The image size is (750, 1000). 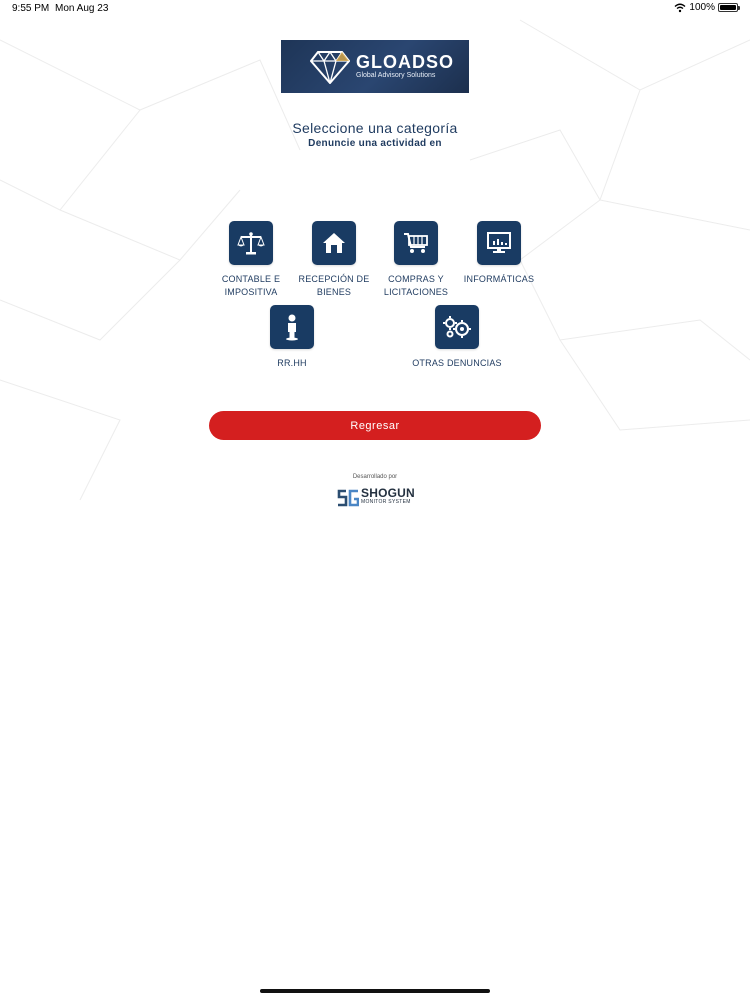 I want to click on category-label: COMPRAS Y LICITACIONES, so click(x=416, y=285).